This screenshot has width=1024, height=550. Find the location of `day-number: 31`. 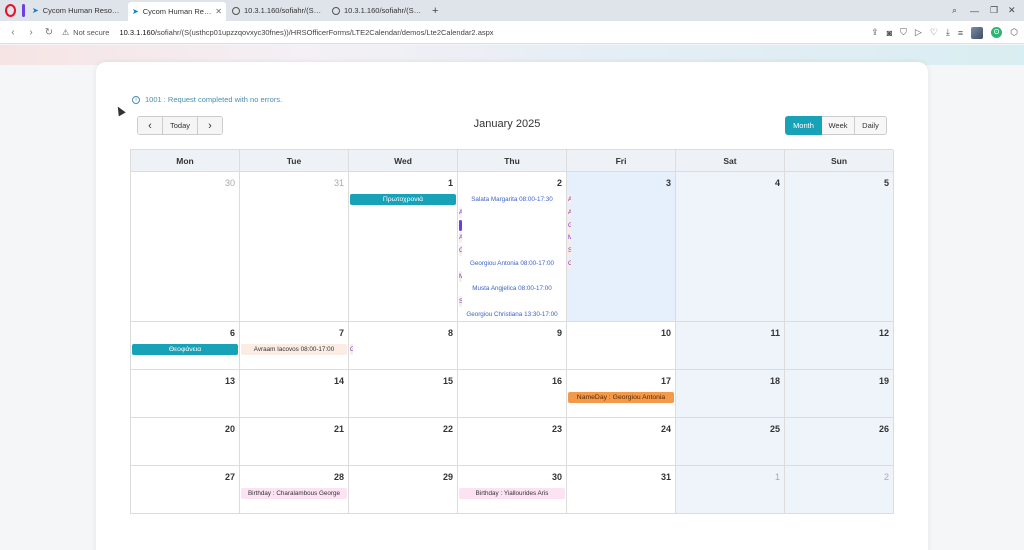

day-number: 31 is located at coordinates (339, 183).